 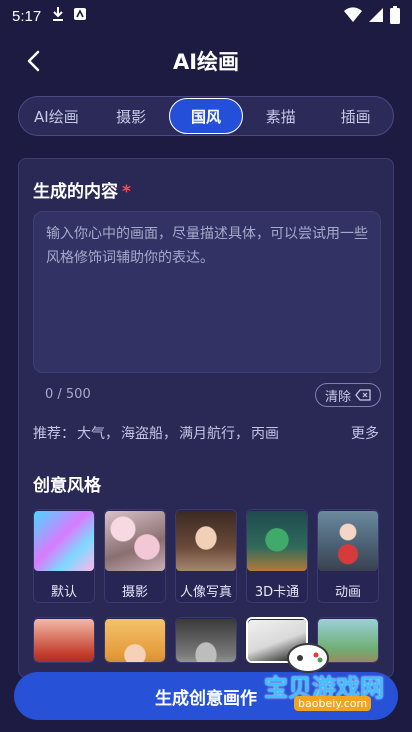 What do you see at coordinates (365, 433) in the screenshot?
I see `more-button: 更多` at bounding box center [365, 433].